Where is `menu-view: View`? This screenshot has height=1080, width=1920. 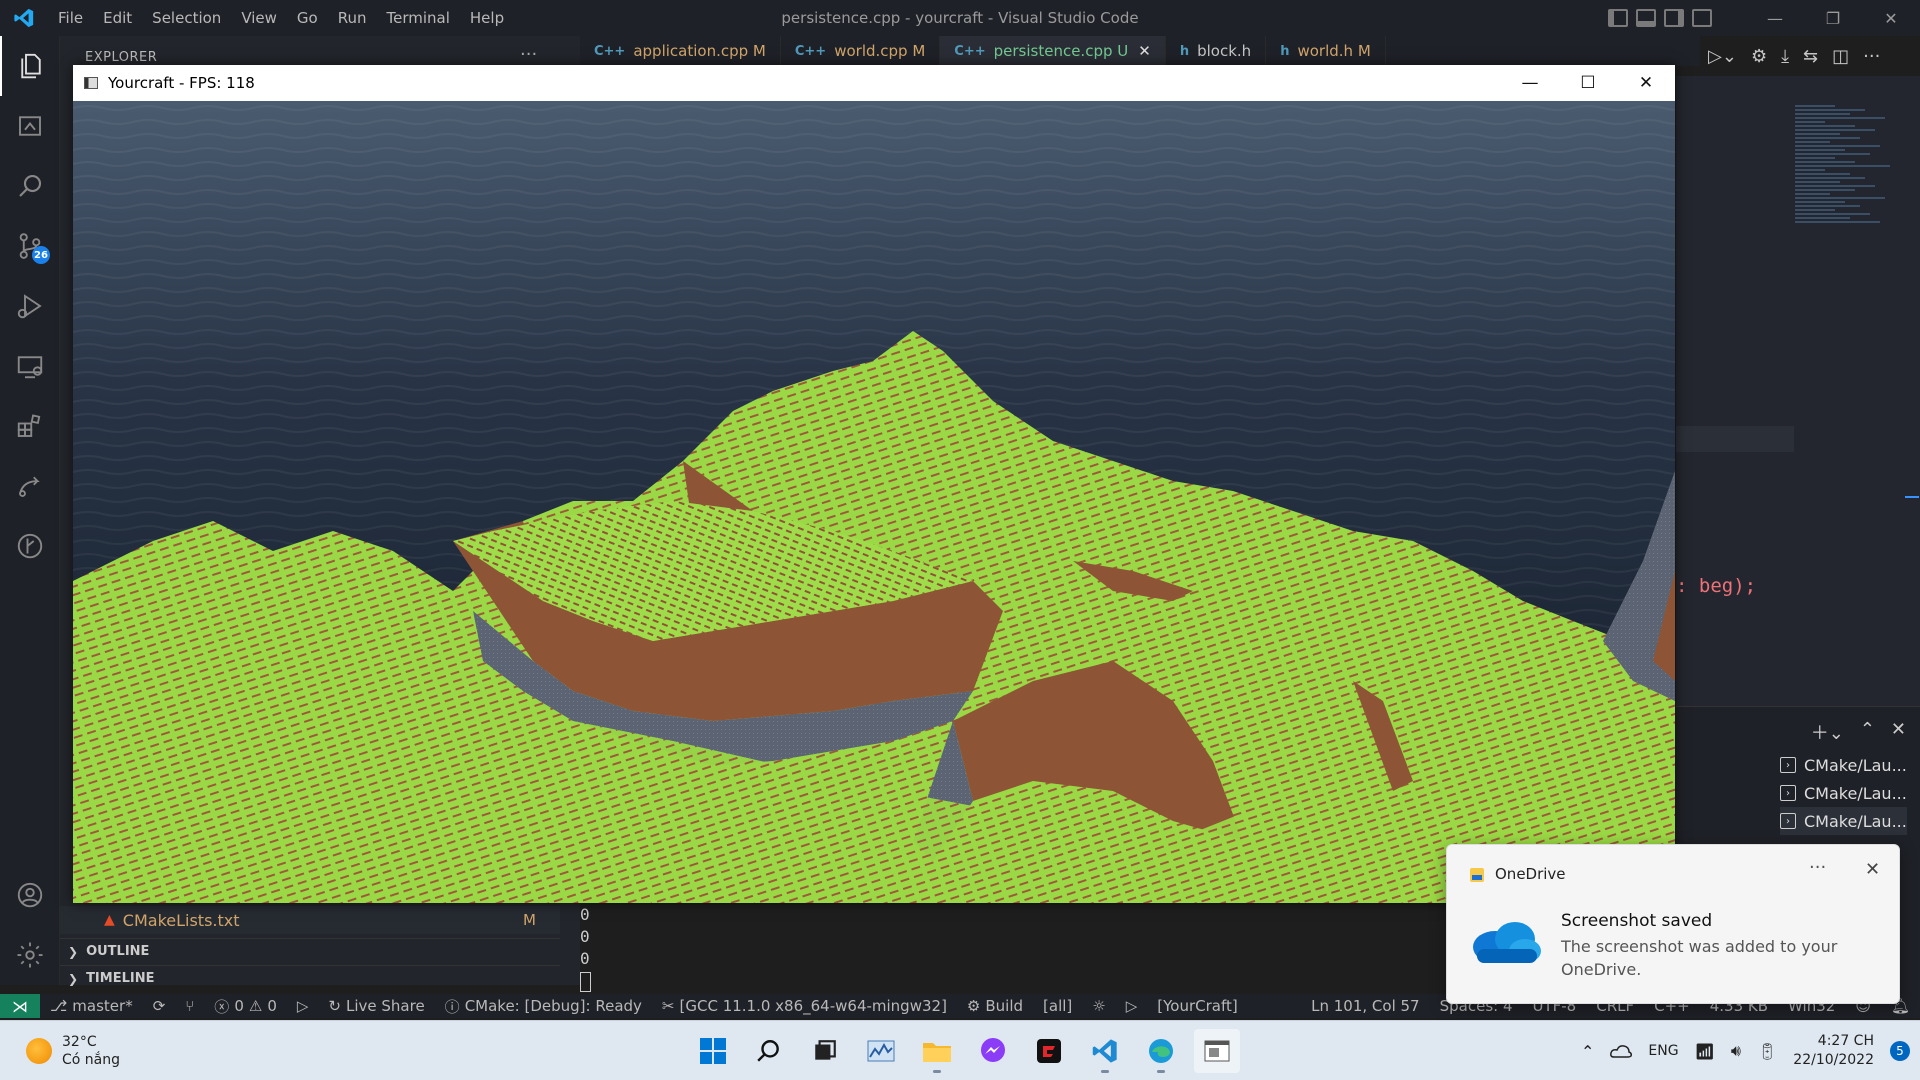 menu-view: View is located at coordinates (259, 18).